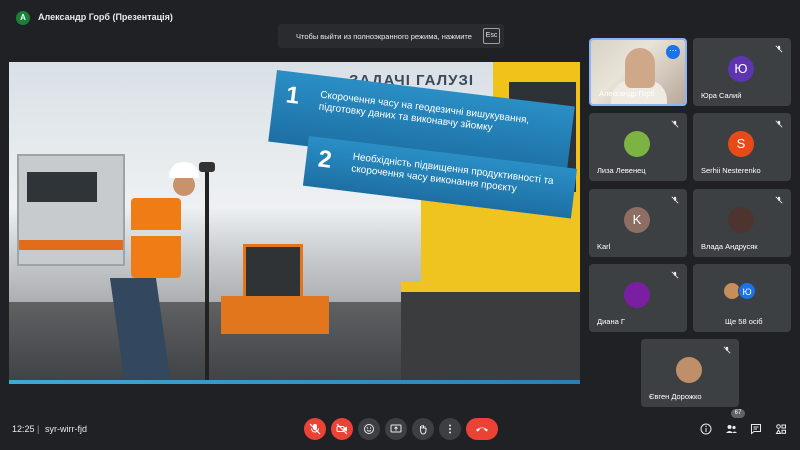 This screenshot has width=800, height=450. Describe the element at coordinates (294, 382) in the screenshot. I see `slide-accent-bar` at that location.